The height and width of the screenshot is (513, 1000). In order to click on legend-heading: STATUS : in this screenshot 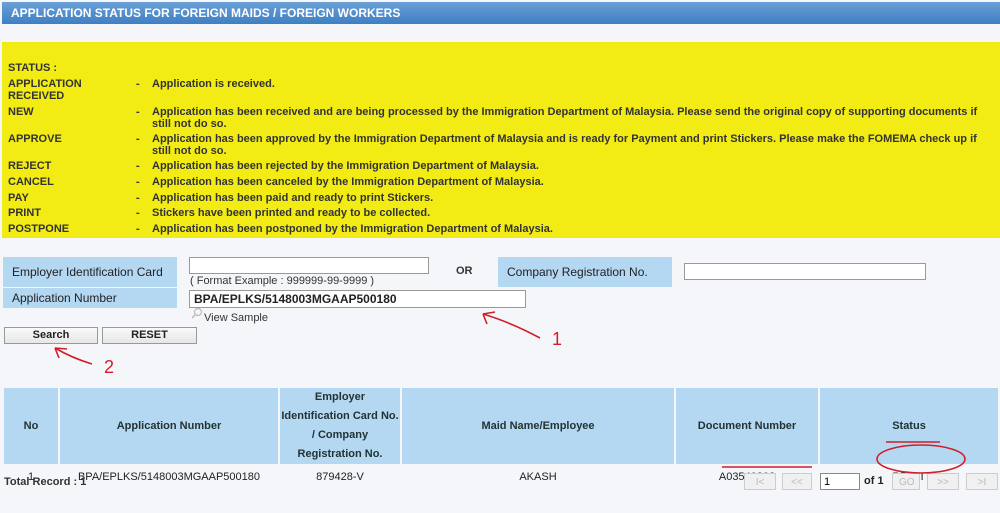, I will do `click(33, 68)`.